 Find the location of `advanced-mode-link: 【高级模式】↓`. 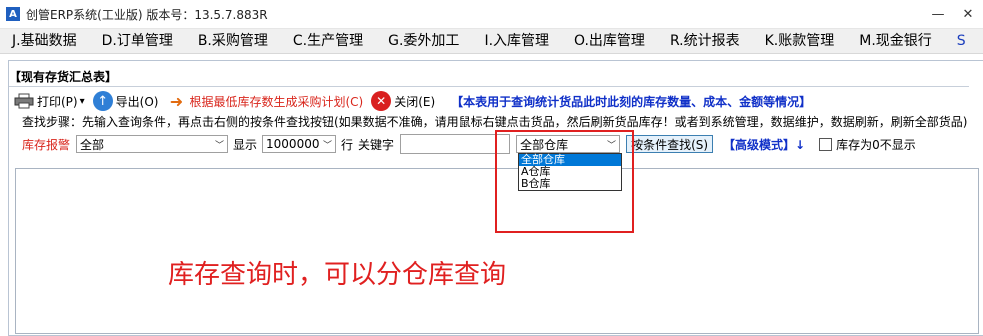

advanced-mode-link: 【高级模式】↓ is located at coordinates (764, 144).